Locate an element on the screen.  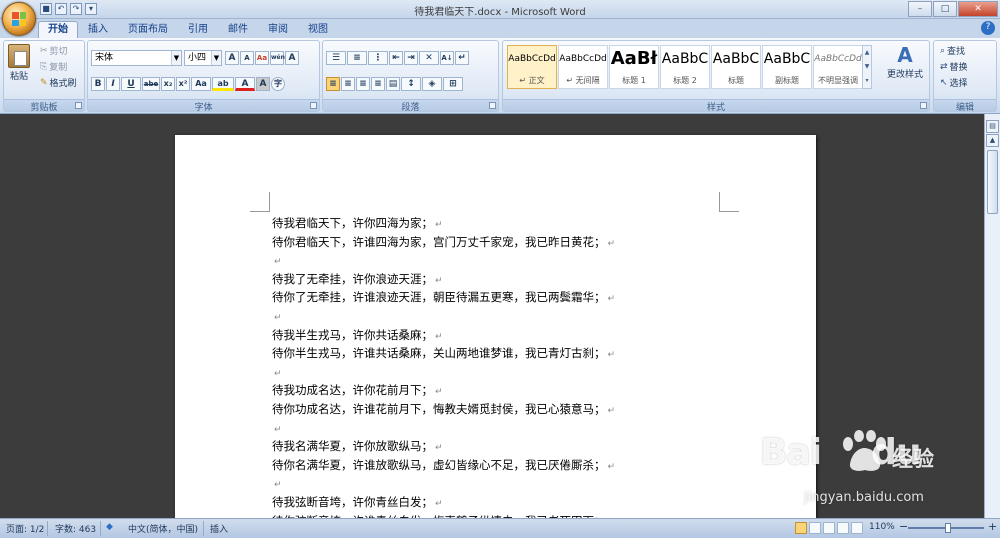
outline-view-icon is located at coordinates (843, 528).